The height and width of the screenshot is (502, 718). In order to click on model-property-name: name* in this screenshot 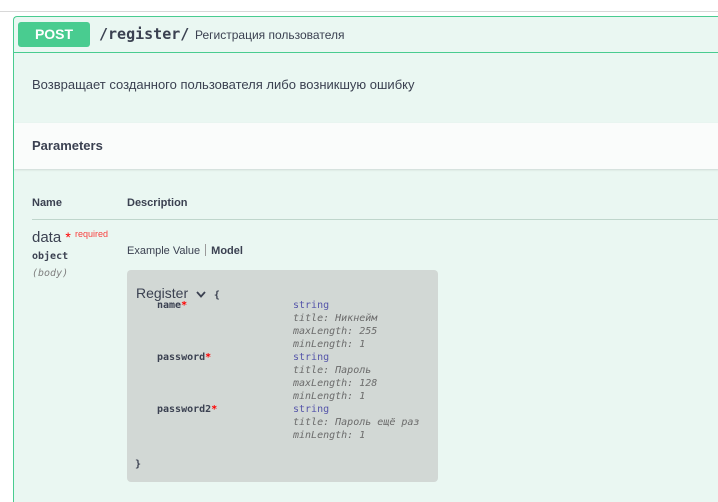, I will do `click(172, 305)`.